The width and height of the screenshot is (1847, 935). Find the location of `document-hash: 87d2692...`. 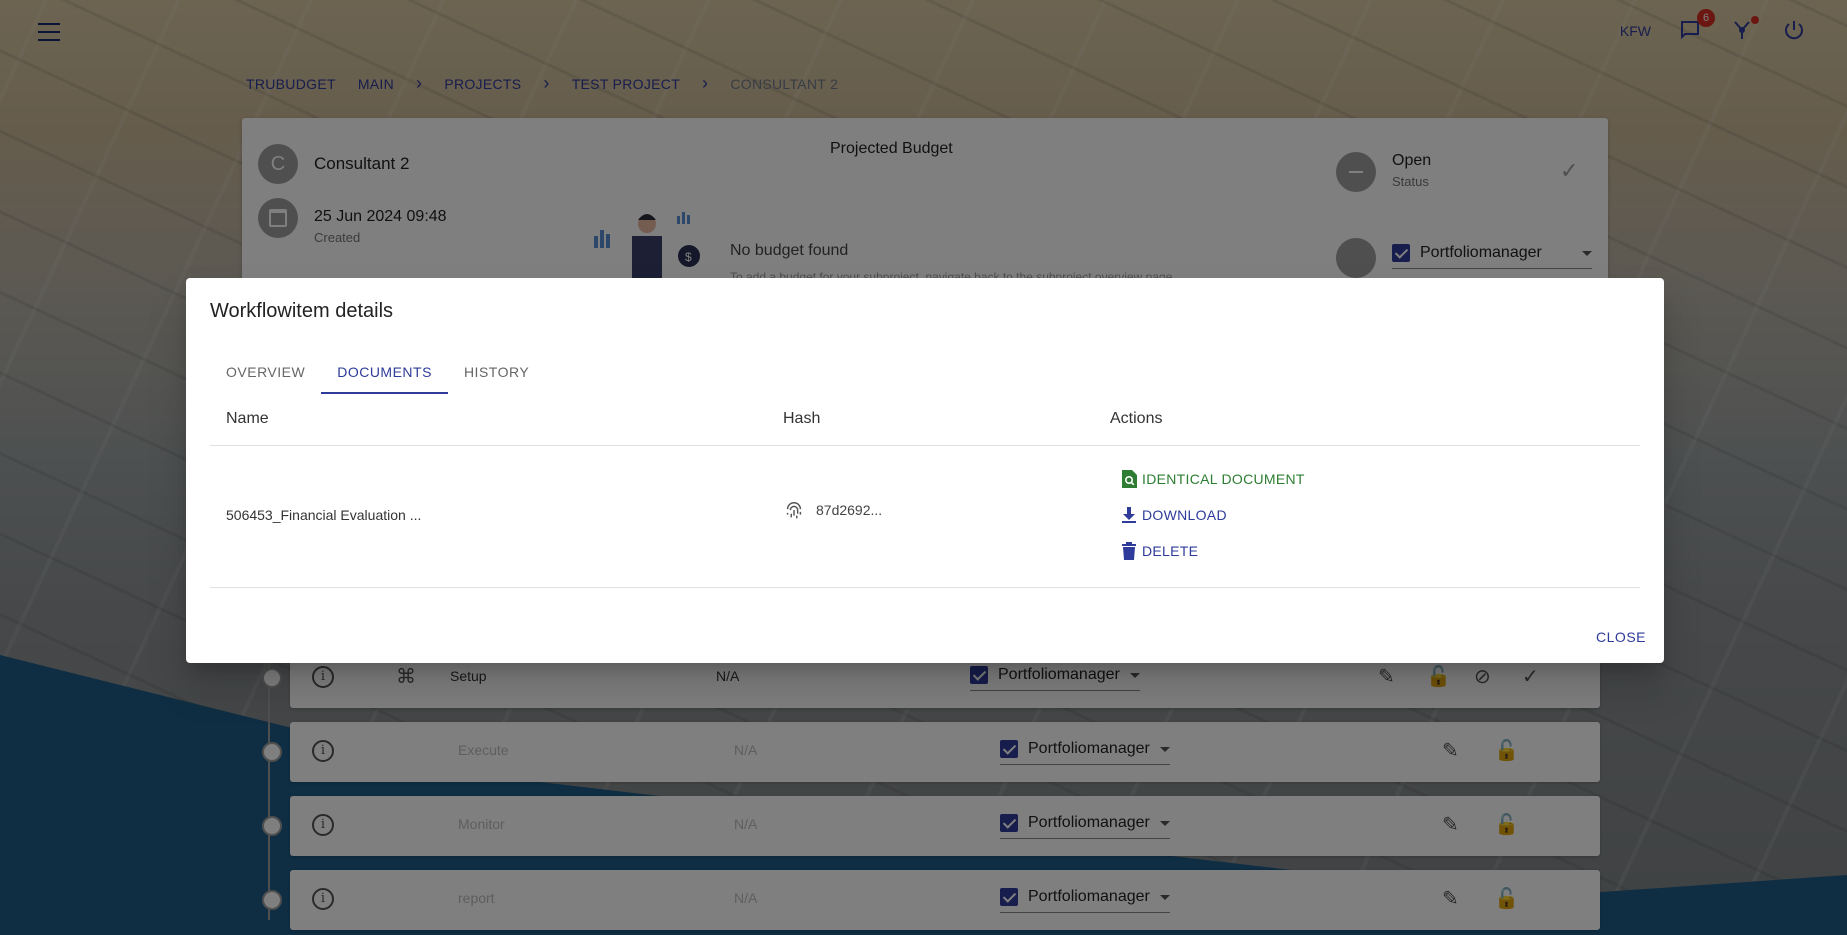

document-hash: 87d2692... is located at coordinates (849, 510).